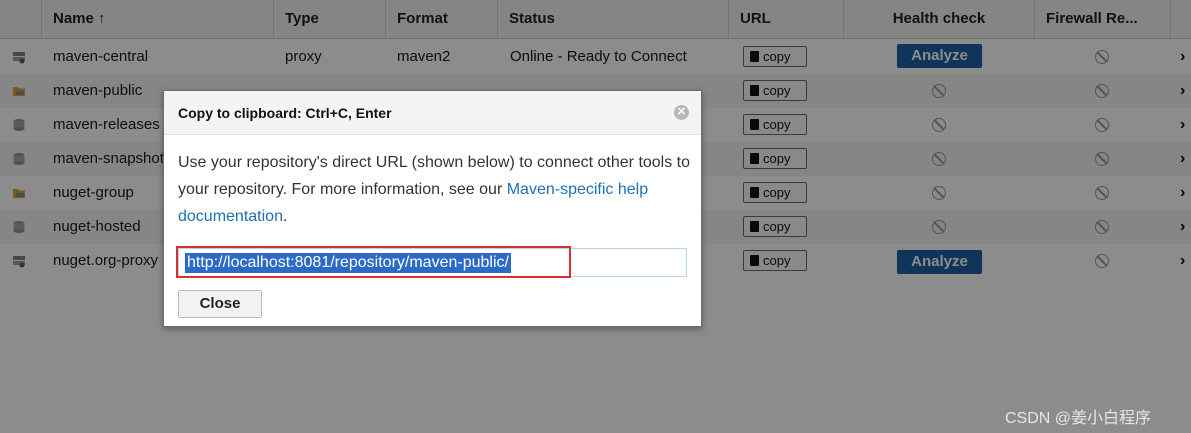 This screenshot has height=433, width=1191. I want to click on close-icon: ✕, so click(681, 112).